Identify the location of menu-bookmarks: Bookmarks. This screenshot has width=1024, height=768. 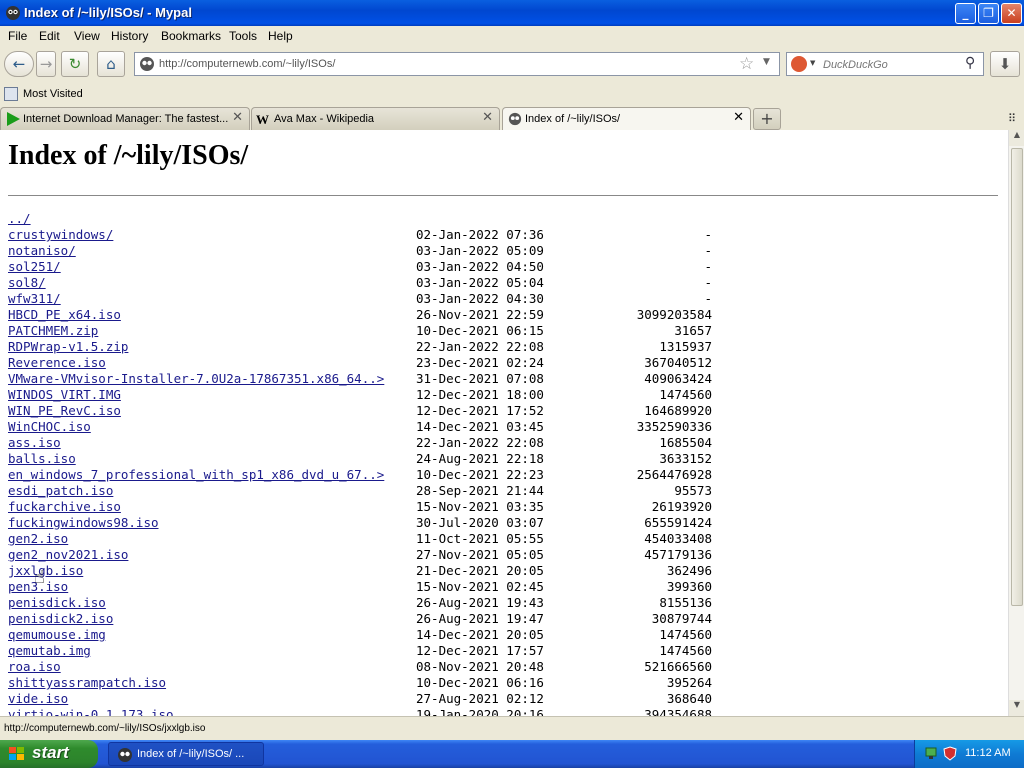
(191, 36).